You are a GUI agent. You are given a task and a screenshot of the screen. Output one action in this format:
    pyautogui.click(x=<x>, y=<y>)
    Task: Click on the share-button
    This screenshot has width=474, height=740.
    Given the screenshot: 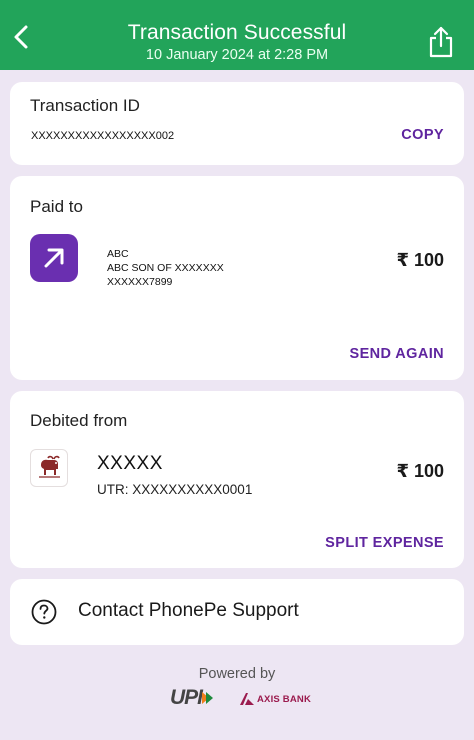 What is the action you would take?
    pyautogui.click(x=441, y=42)
    